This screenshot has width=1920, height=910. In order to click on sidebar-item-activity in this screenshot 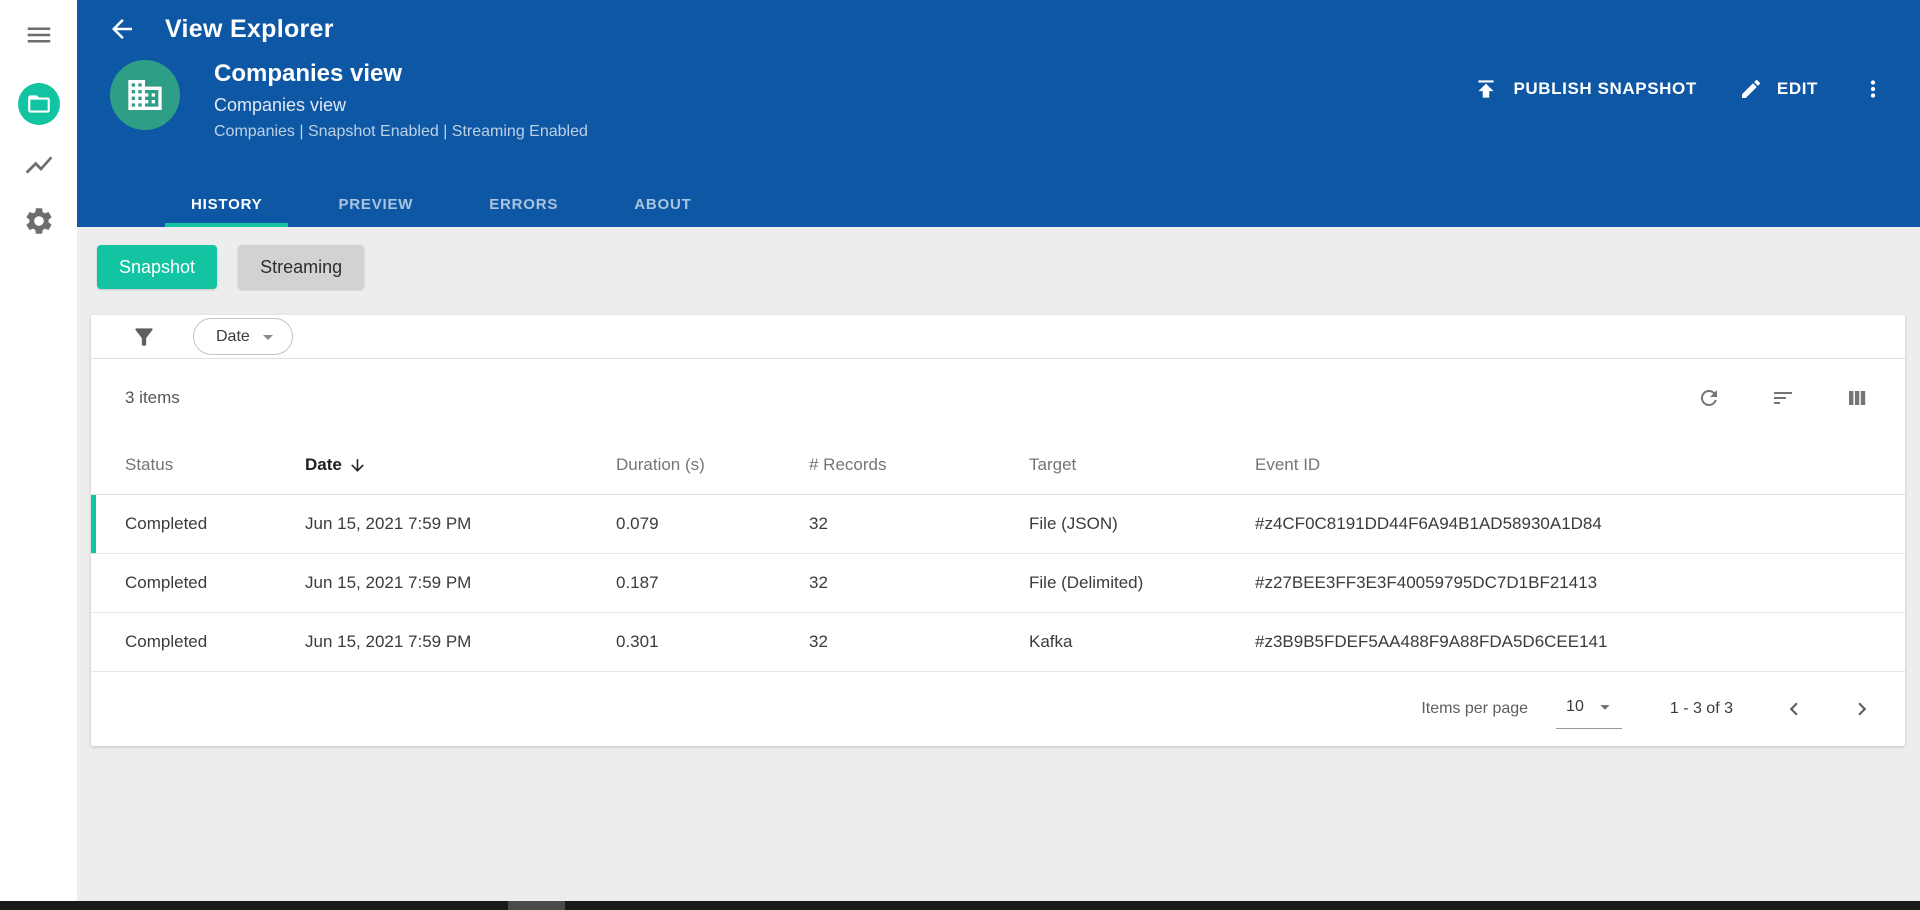, I will do `click(39, 165)`.